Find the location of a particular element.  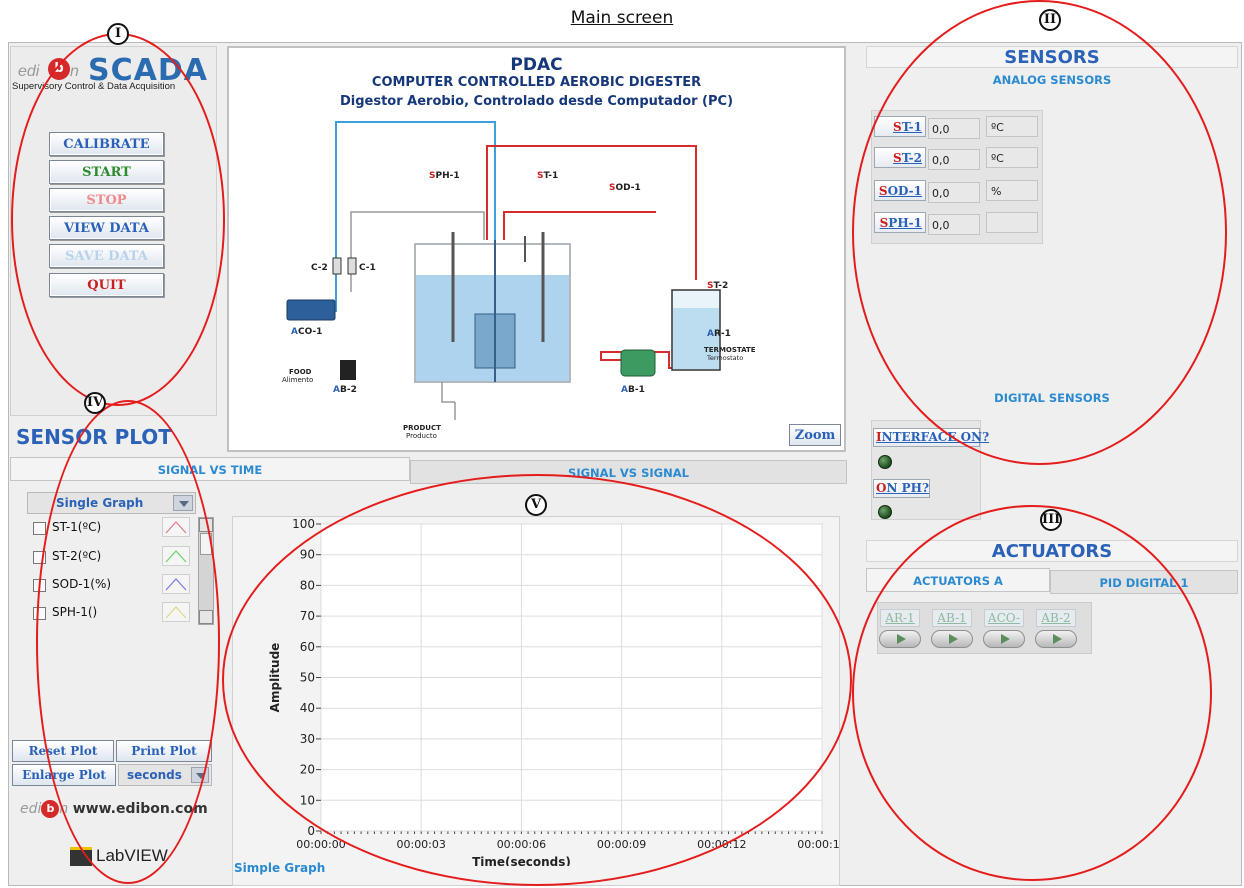

tab-signal-vs-signal: SIGNAL VS SIGNAL is located at coordinates (628, 472).